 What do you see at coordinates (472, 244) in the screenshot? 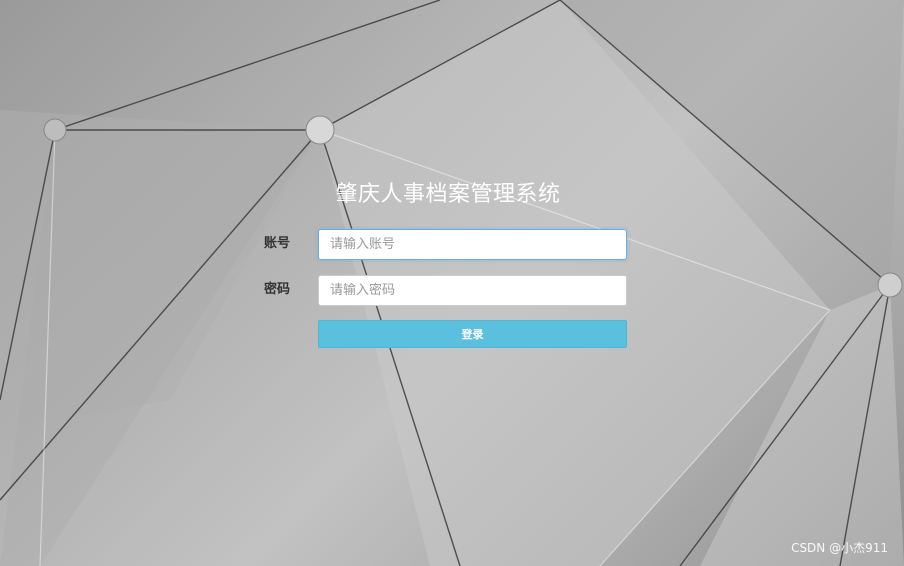
I see `account-input` at bounding box center [472, 244].